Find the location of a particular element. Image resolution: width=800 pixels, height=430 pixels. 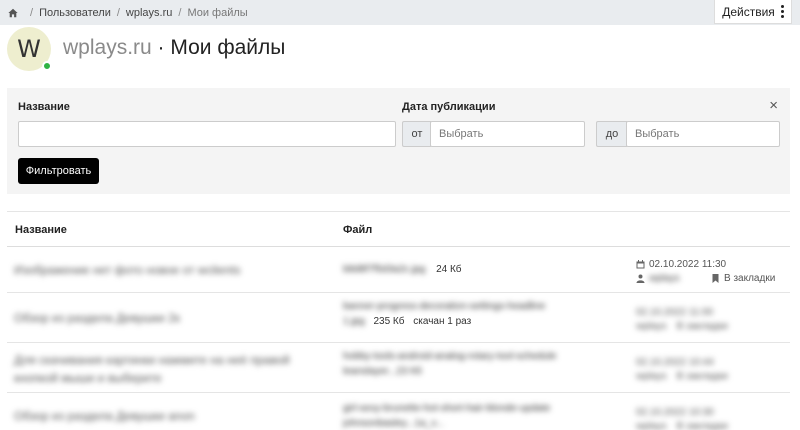

actions-button: Действия is located at coordinates (753, 12).